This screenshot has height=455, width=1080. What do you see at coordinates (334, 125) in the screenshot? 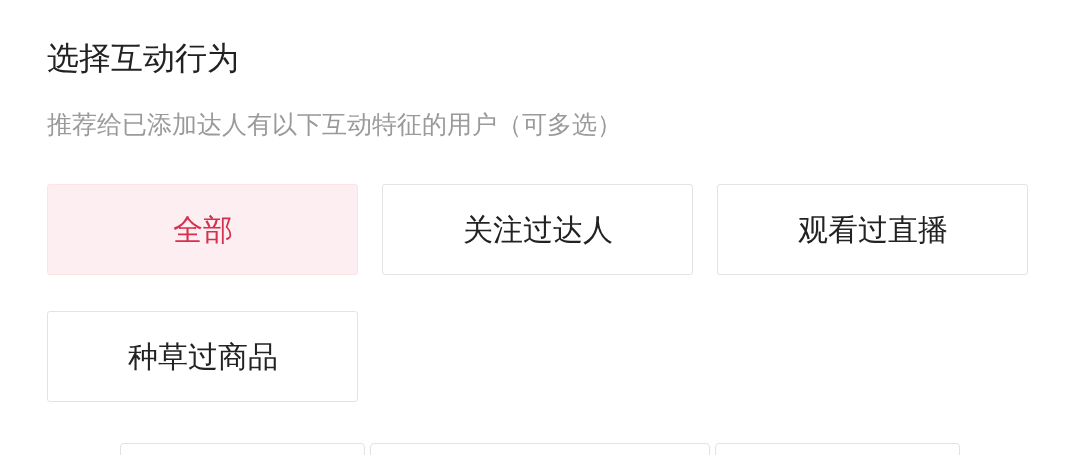
I see `section-description: 推荐给已添加达人有以下互动特征的用户（可多选）` at bounding box center [334, 125].